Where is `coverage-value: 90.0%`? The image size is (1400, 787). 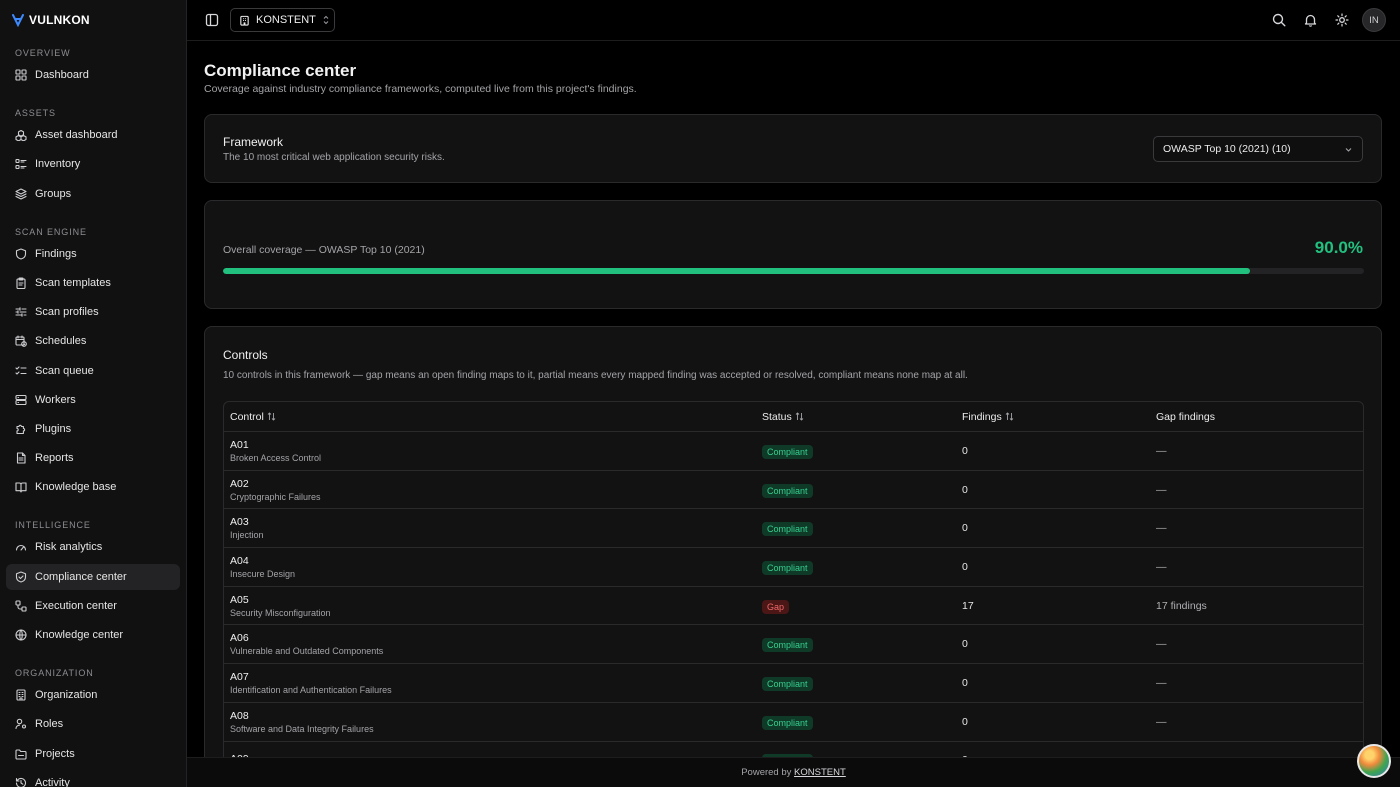
coverage-value: 90.0% is located at coordinates (1338, 247).